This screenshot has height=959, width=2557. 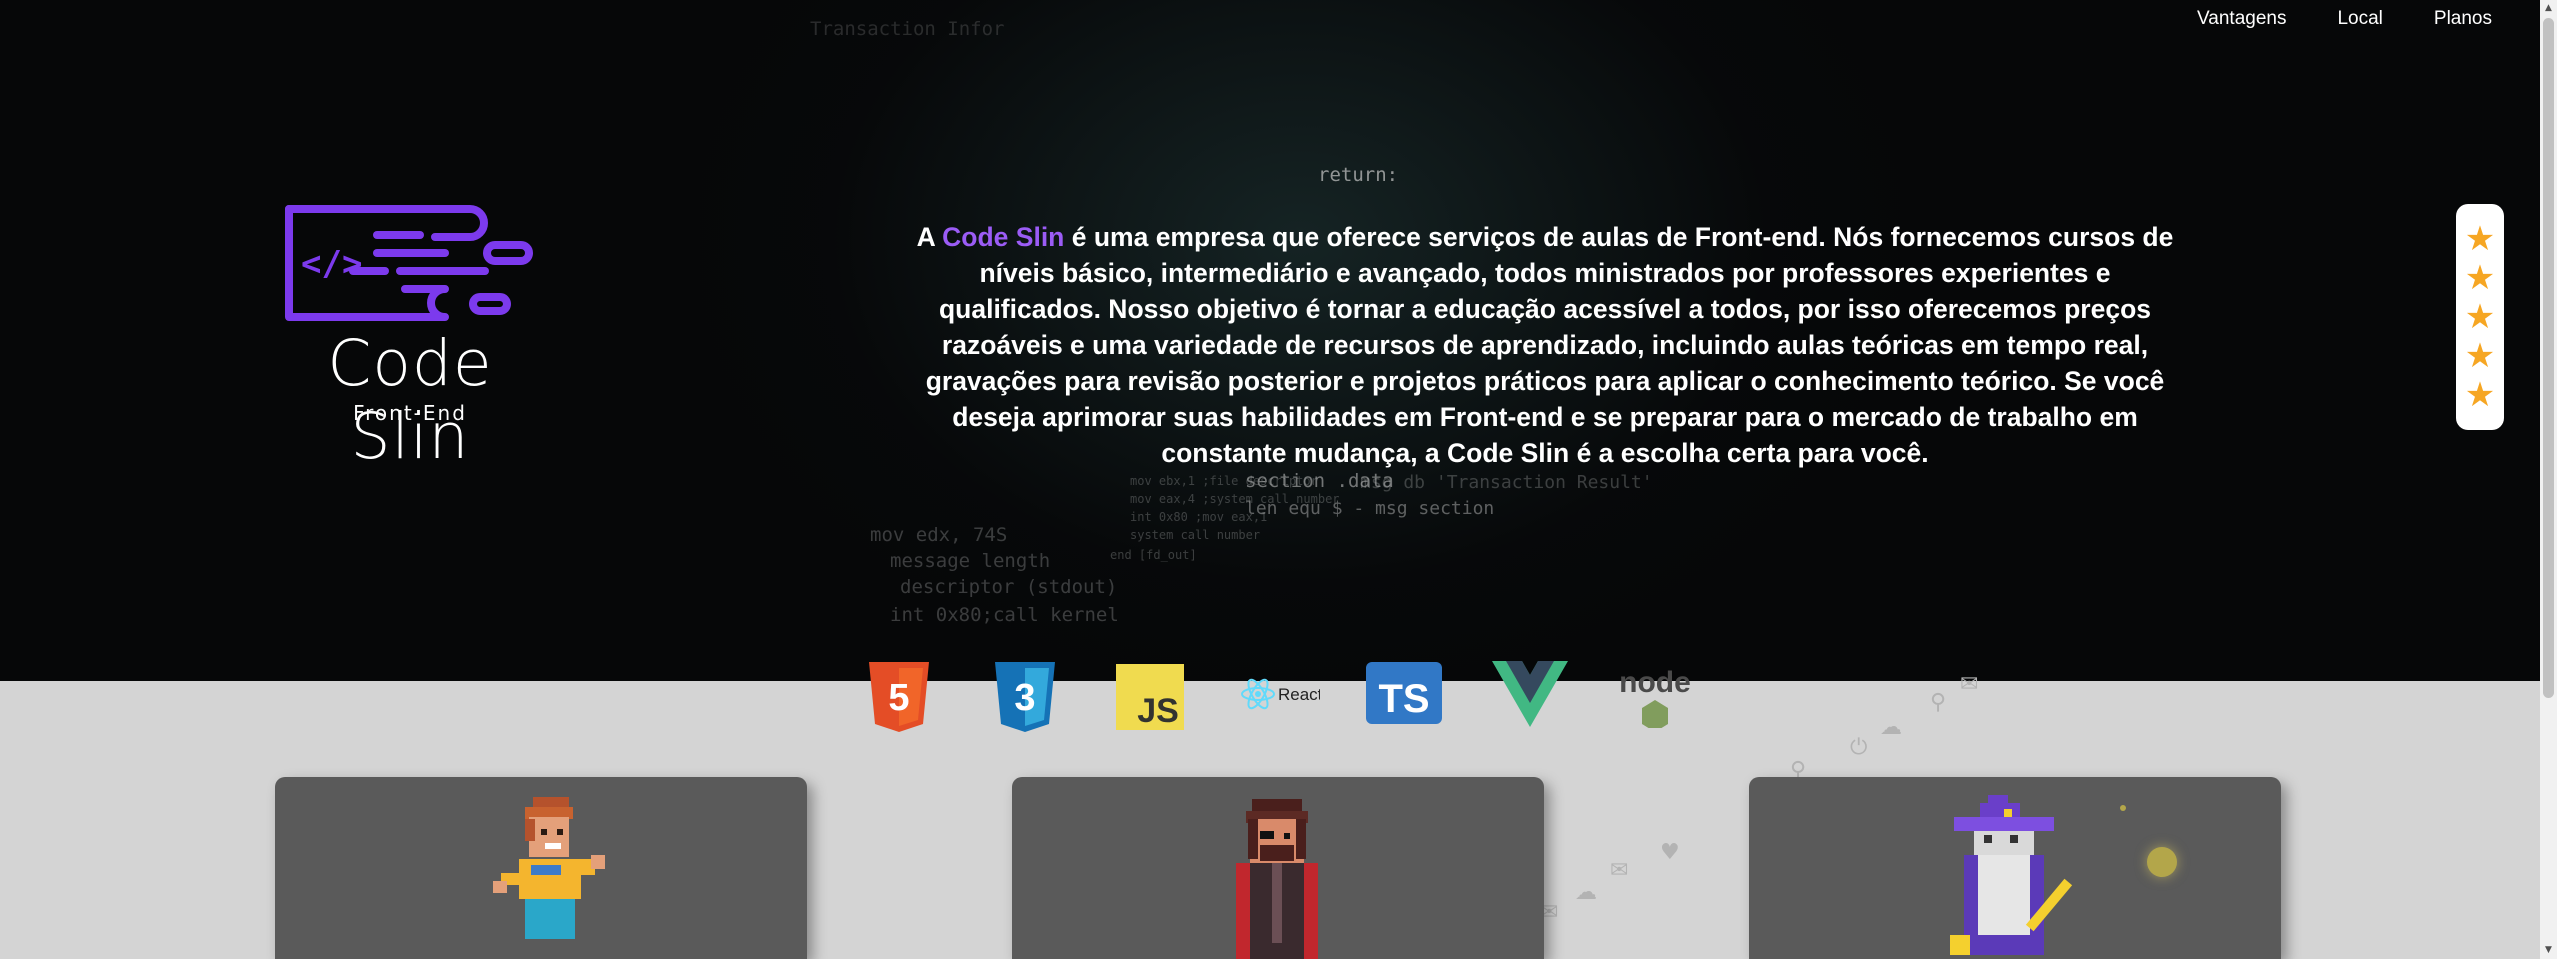 I want to click on svg-text: JS, so click(x=1158, y=711).